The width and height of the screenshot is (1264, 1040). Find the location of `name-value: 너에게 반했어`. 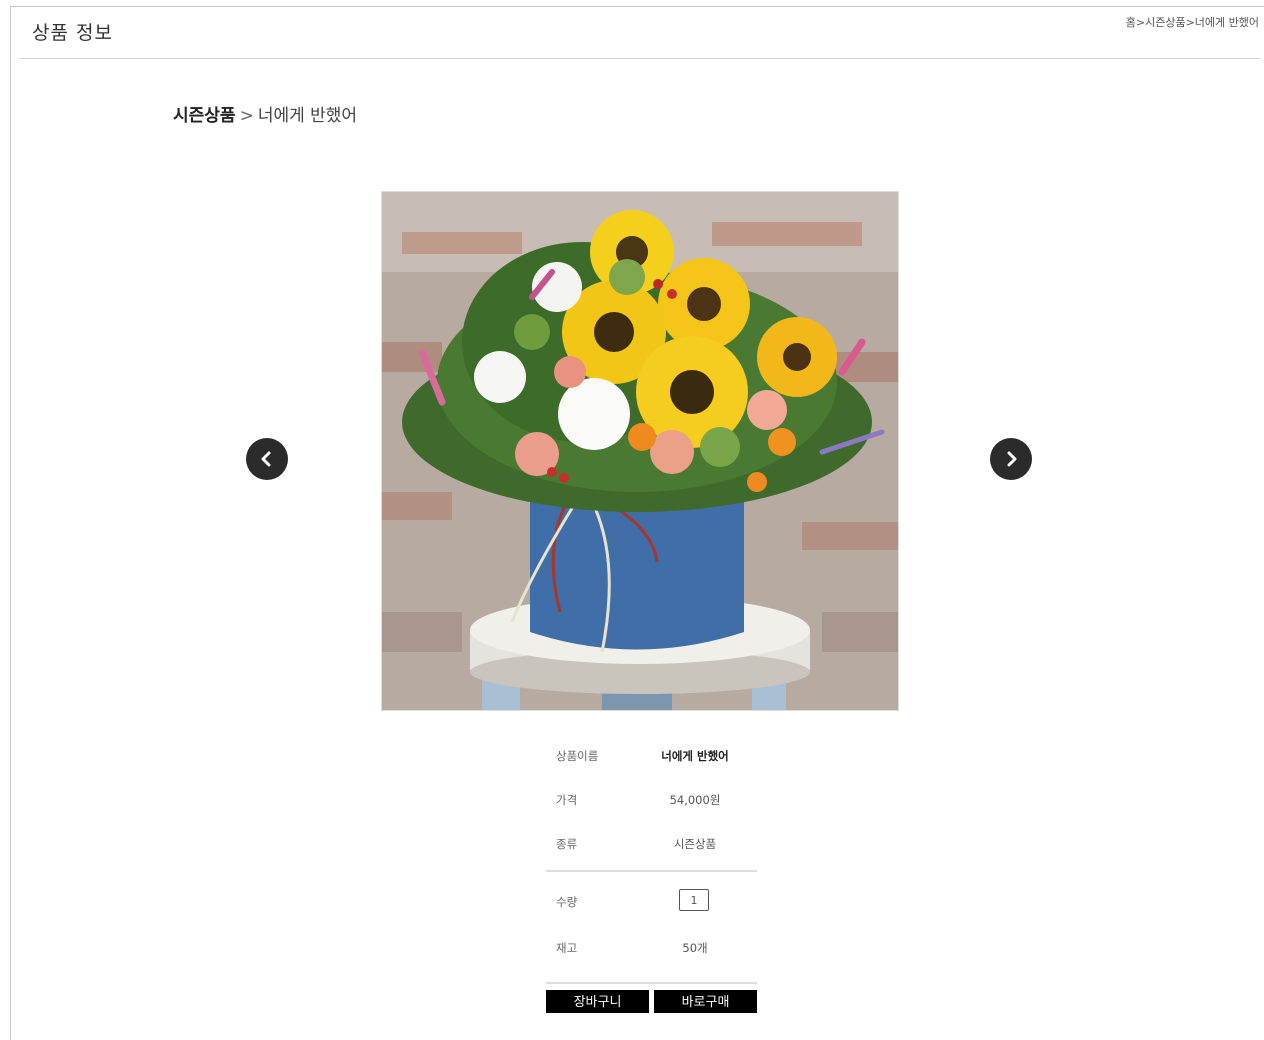

name-value: 너에게 반했어 is located at coordinates (695, 756).